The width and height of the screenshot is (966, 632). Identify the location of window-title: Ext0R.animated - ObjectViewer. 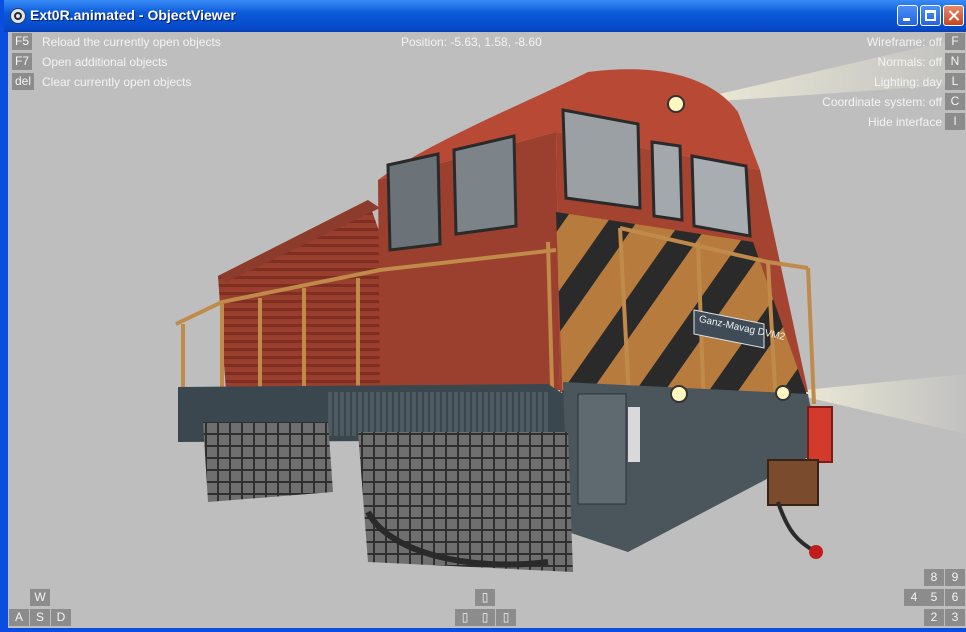
(133, 15).